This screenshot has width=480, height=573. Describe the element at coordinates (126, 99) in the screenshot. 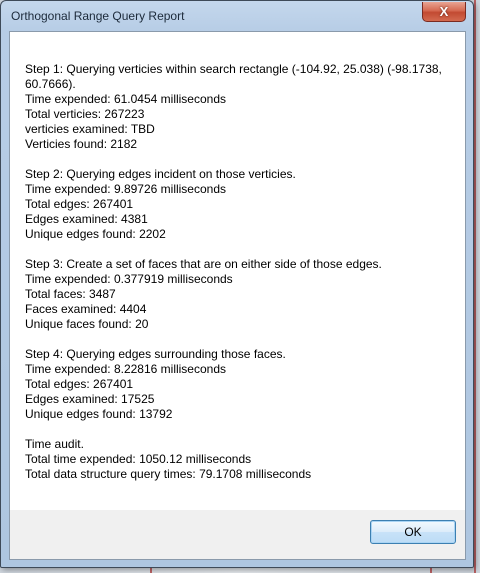

I see `report-line: Time expended: 61.0454 milliseconds` at that location.